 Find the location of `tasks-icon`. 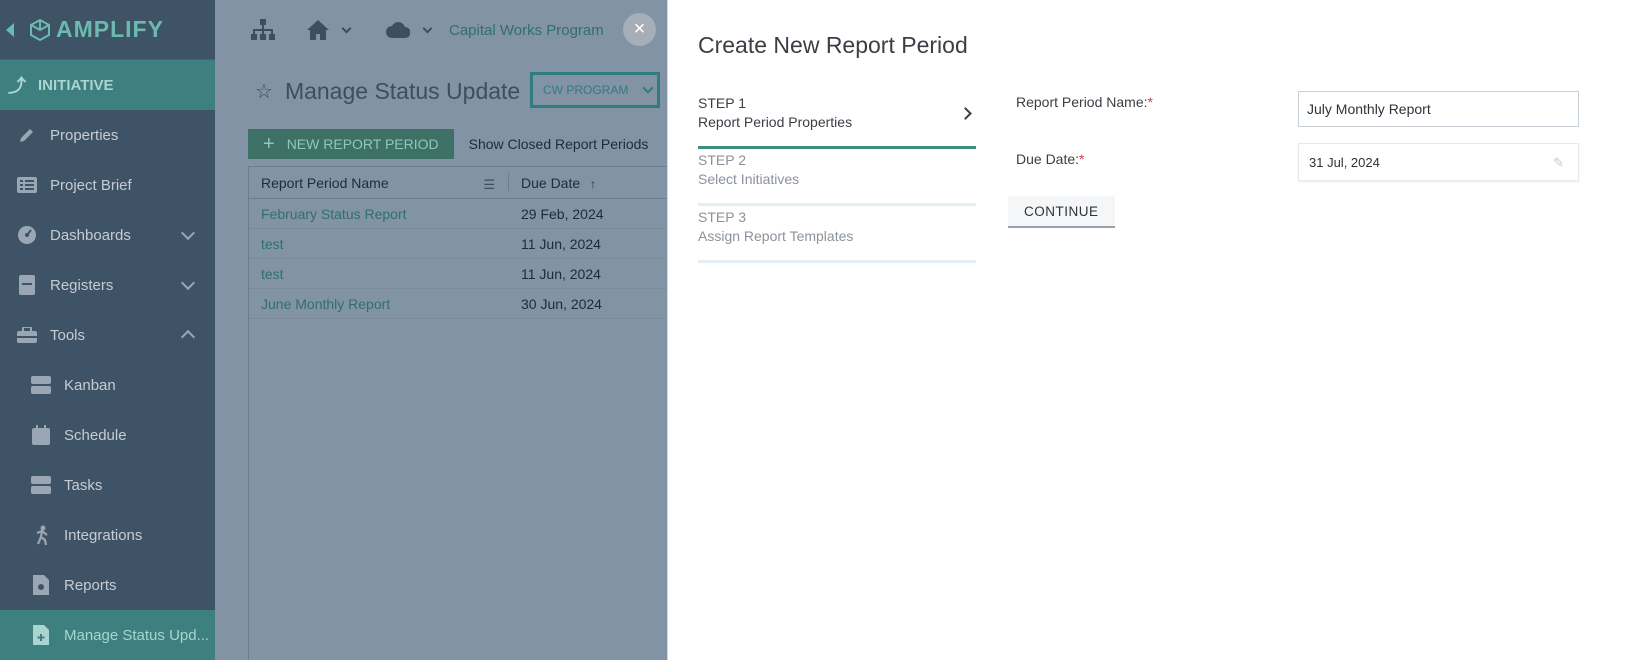

tasks-icon is located at coordinates (41, 485).